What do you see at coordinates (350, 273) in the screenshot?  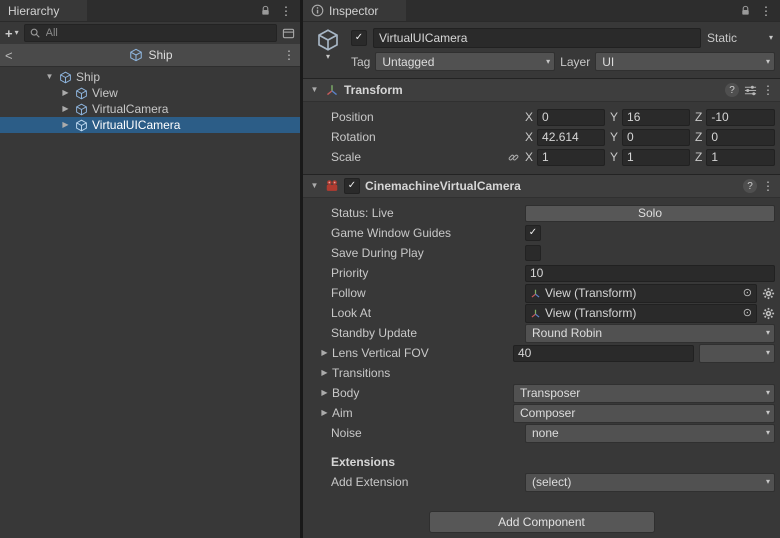 I see `priority-label: Priority` at bounding box center [350, 273].